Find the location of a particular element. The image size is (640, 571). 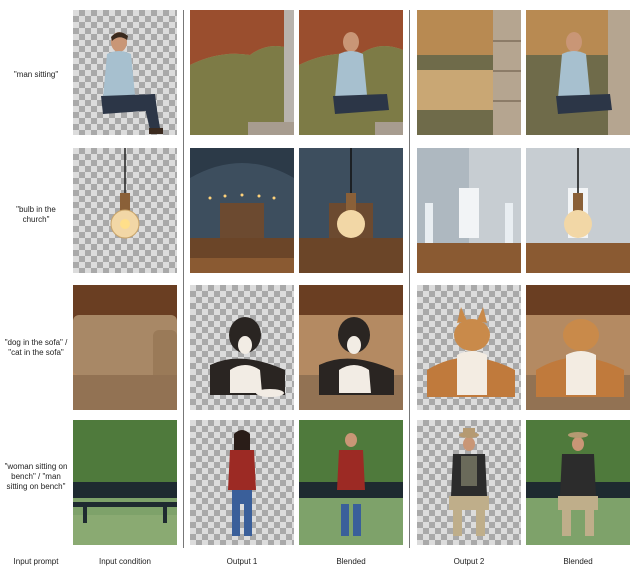

col-label-output-1: Output 1 is located at coordinates (242, 561).